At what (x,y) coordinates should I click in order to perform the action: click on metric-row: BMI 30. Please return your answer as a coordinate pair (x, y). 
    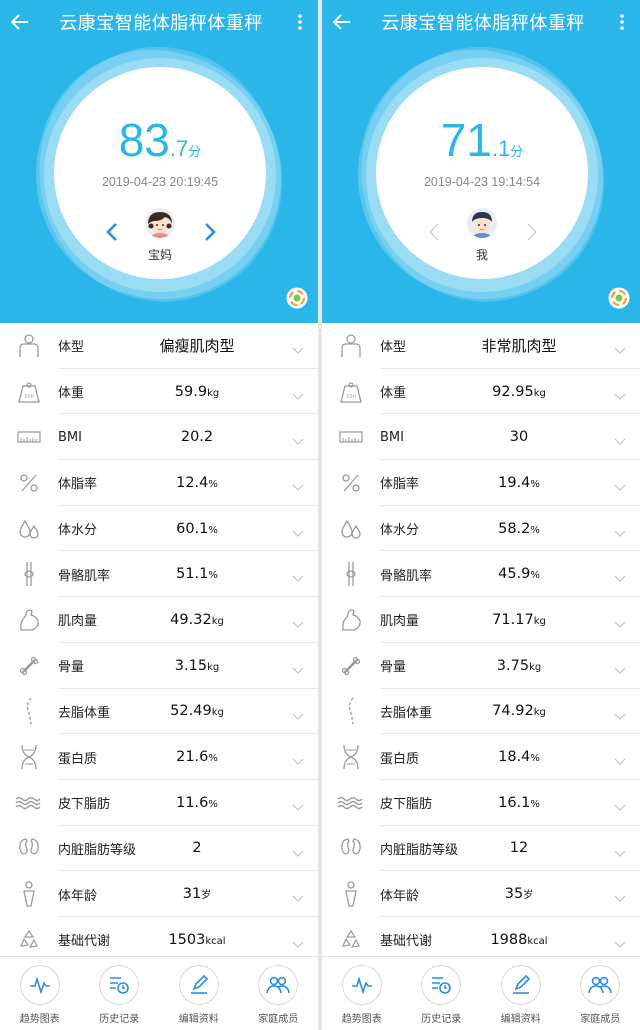
    Looking at the image, I should click on (481, 437).